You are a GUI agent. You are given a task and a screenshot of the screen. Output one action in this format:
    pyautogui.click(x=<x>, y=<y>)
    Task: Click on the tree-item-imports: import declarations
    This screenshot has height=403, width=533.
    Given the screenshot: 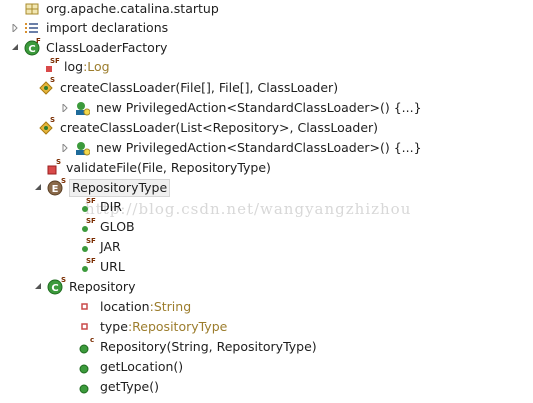 What is the action you would take?
    pyautogui.click(x=89, y=28)
    